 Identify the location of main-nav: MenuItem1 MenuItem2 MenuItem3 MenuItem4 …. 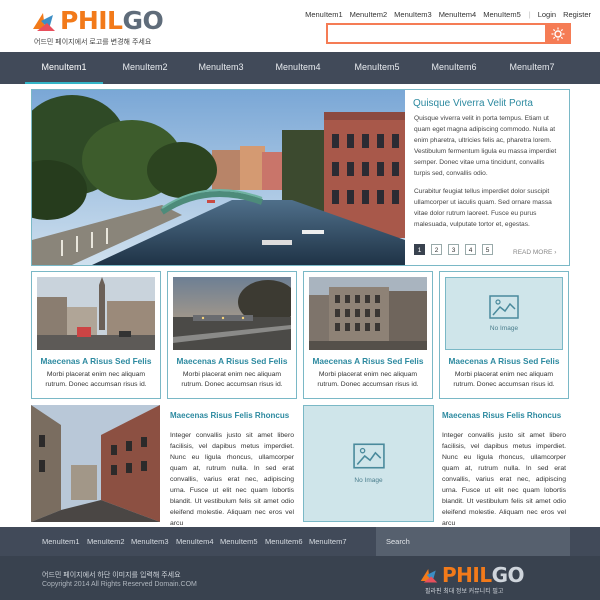
(300, 68).